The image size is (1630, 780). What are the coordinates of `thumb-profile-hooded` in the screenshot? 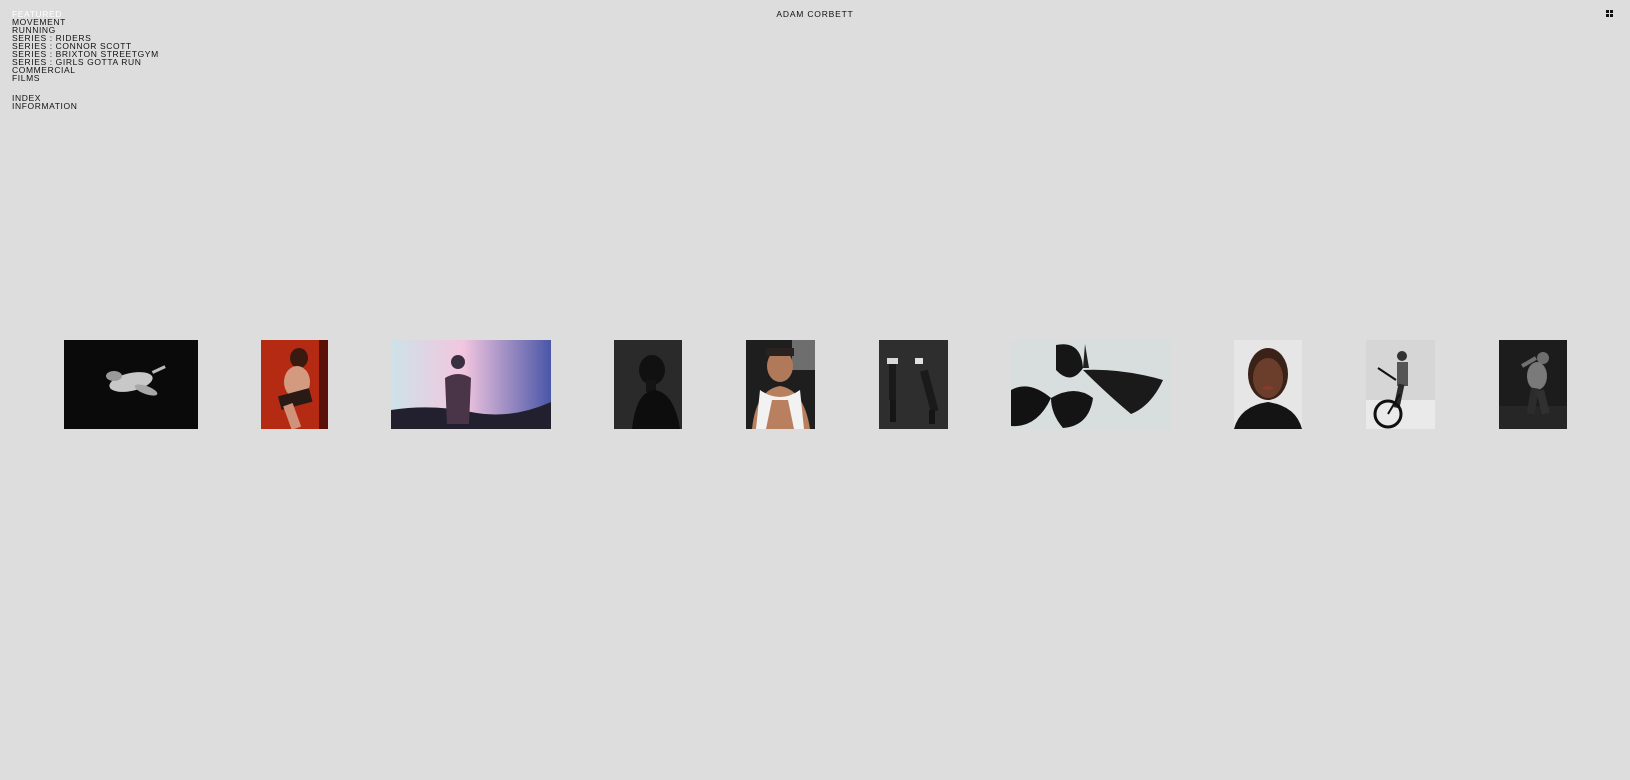 It's located at (648, 384).